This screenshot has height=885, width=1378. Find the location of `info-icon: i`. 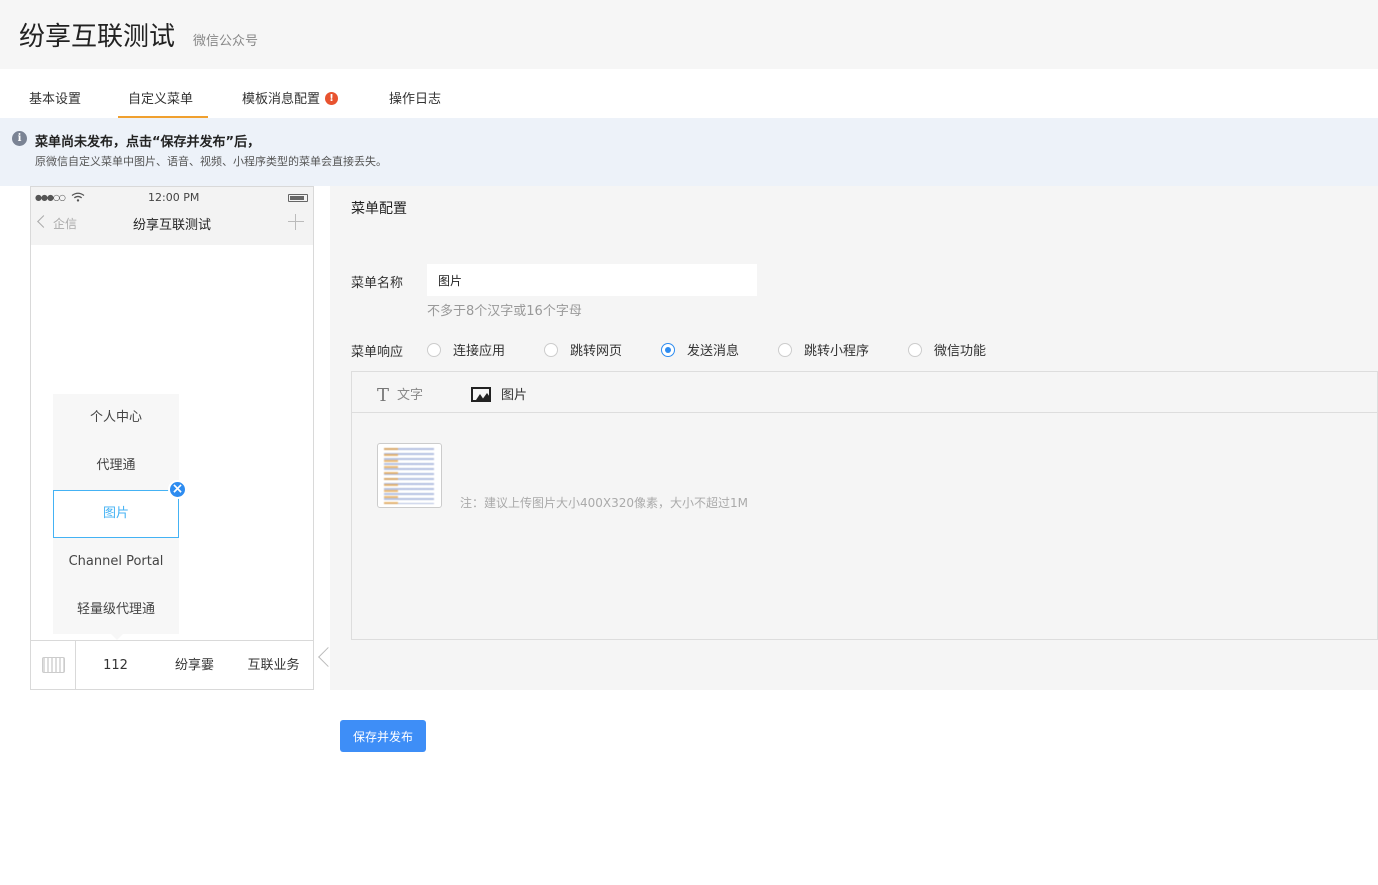

info-icon: i is located at coordinates (19, 138).